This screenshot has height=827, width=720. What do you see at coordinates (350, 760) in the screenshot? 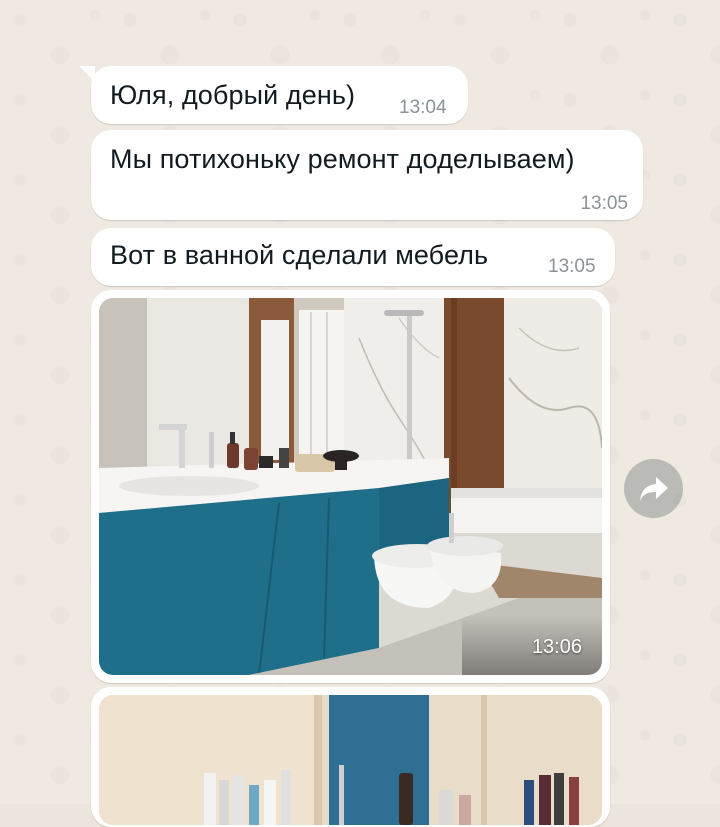
I see `bathroom-shelf-photo` at bounding box center [350, 760].